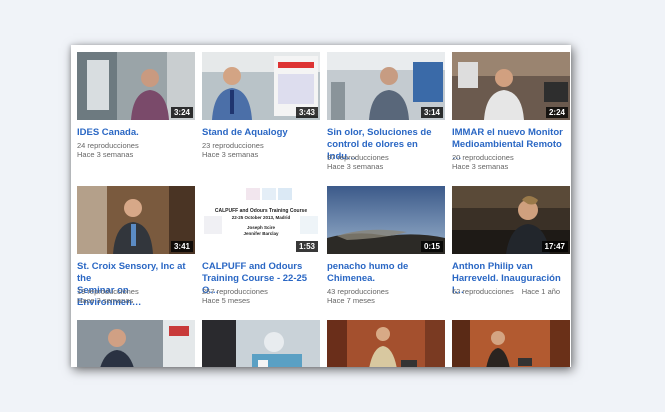 The image size is (665, 412). I want to click on thumbnail-course-dates: 22-25 October 2013, Madrid, so click(261, 217).